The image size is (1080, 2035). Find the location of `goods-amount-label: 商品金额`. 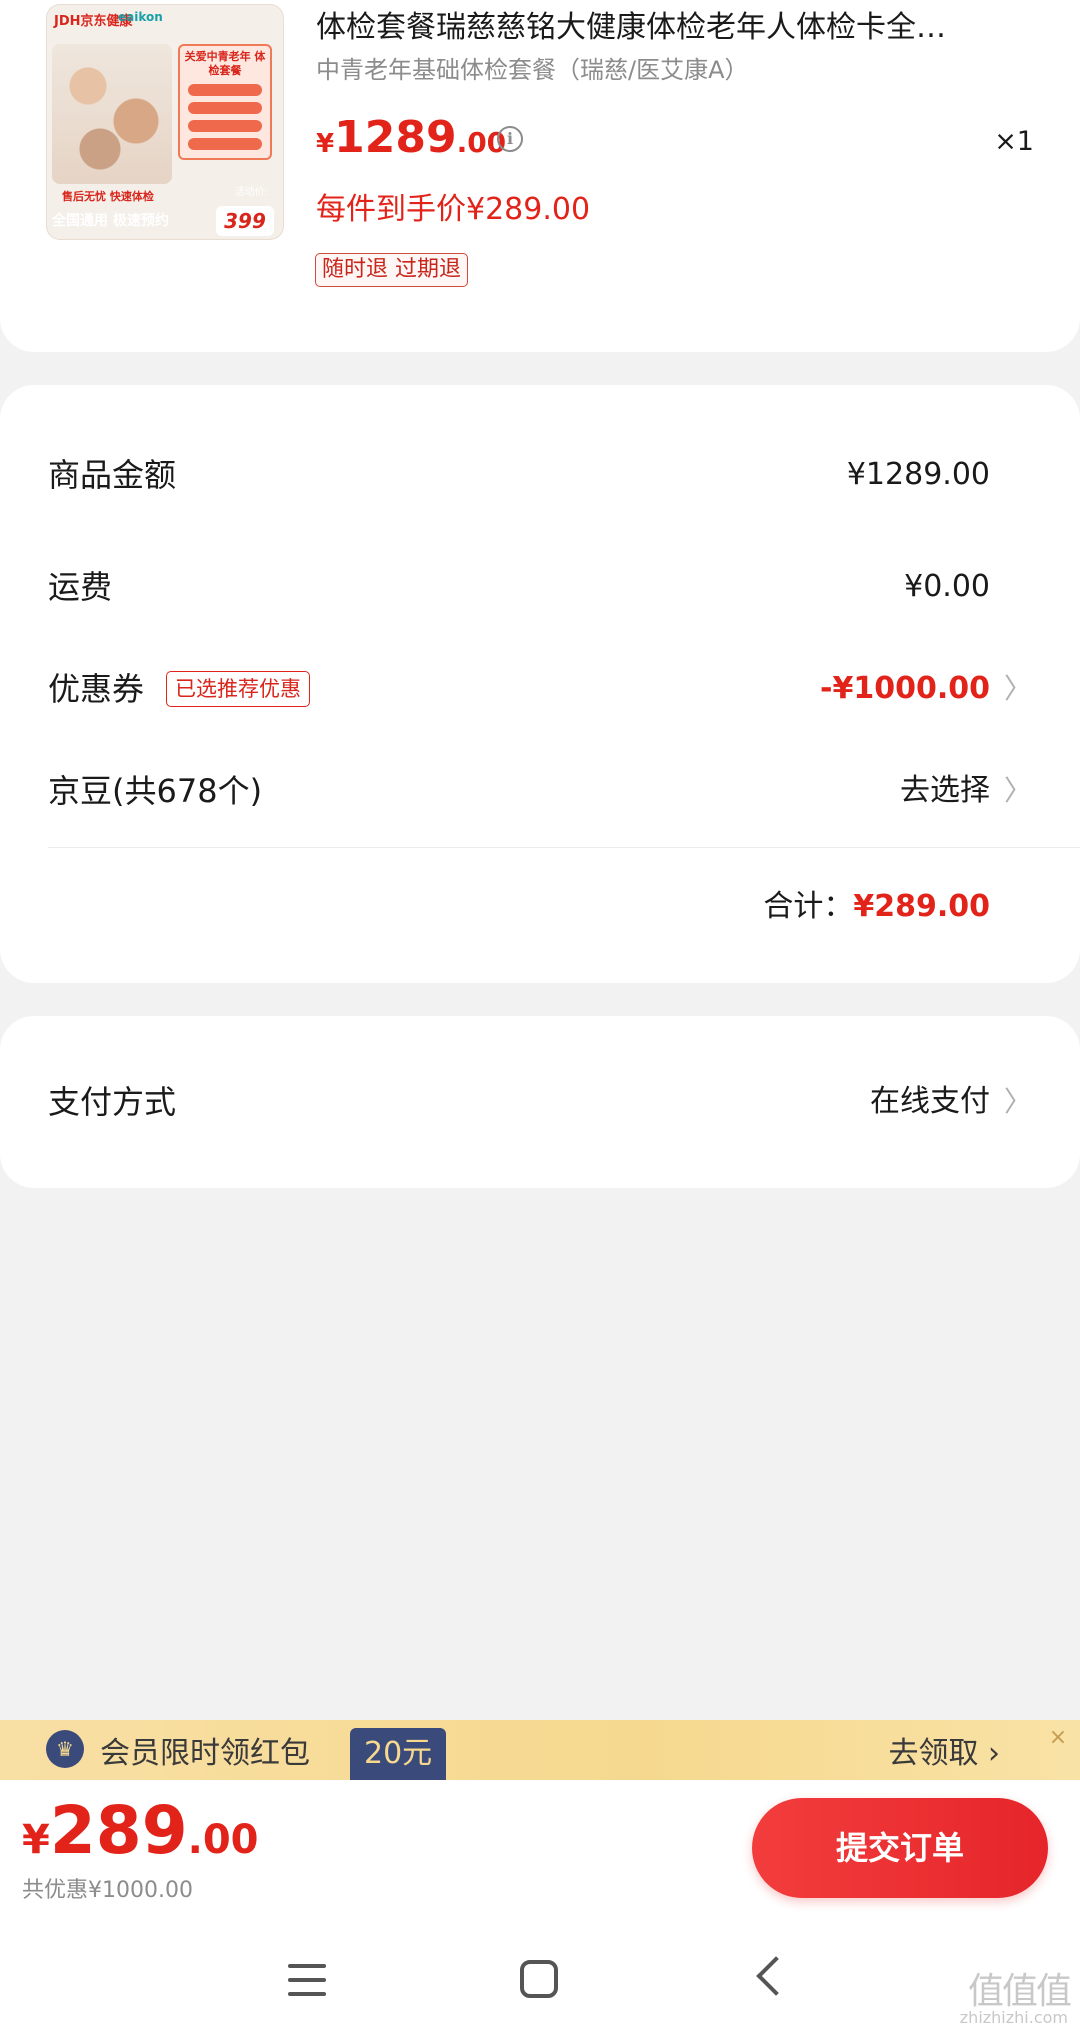

goods-amount-label: 商品金额 is located at coordinates (112, 475).